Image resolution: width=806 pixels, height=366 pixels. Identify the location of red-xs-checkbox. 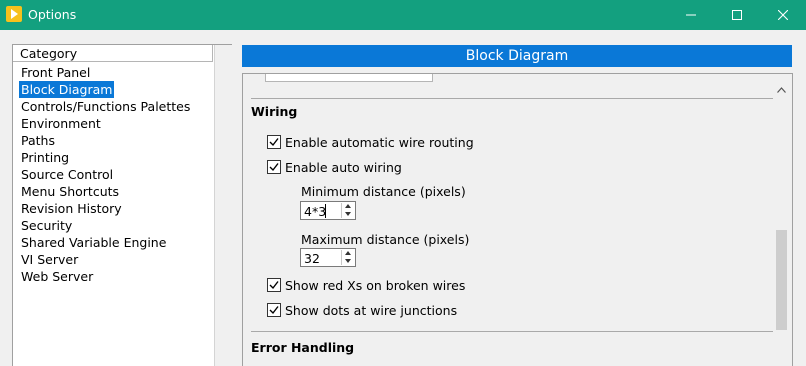
(274, 285).